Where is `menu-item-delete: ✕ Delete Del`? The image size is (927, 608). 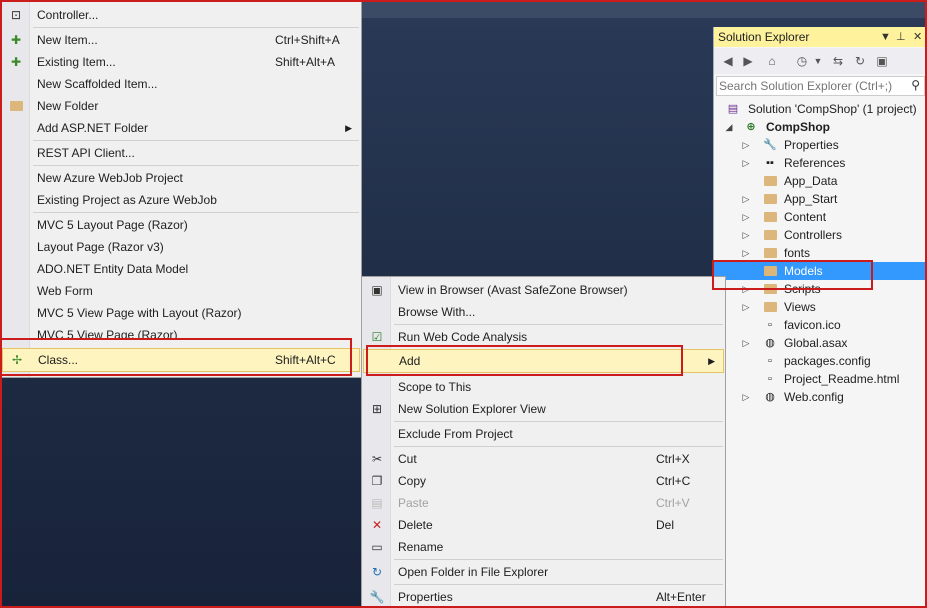
menu-item-delete: ✕ Delete Del is located at coordinates (543, 525).